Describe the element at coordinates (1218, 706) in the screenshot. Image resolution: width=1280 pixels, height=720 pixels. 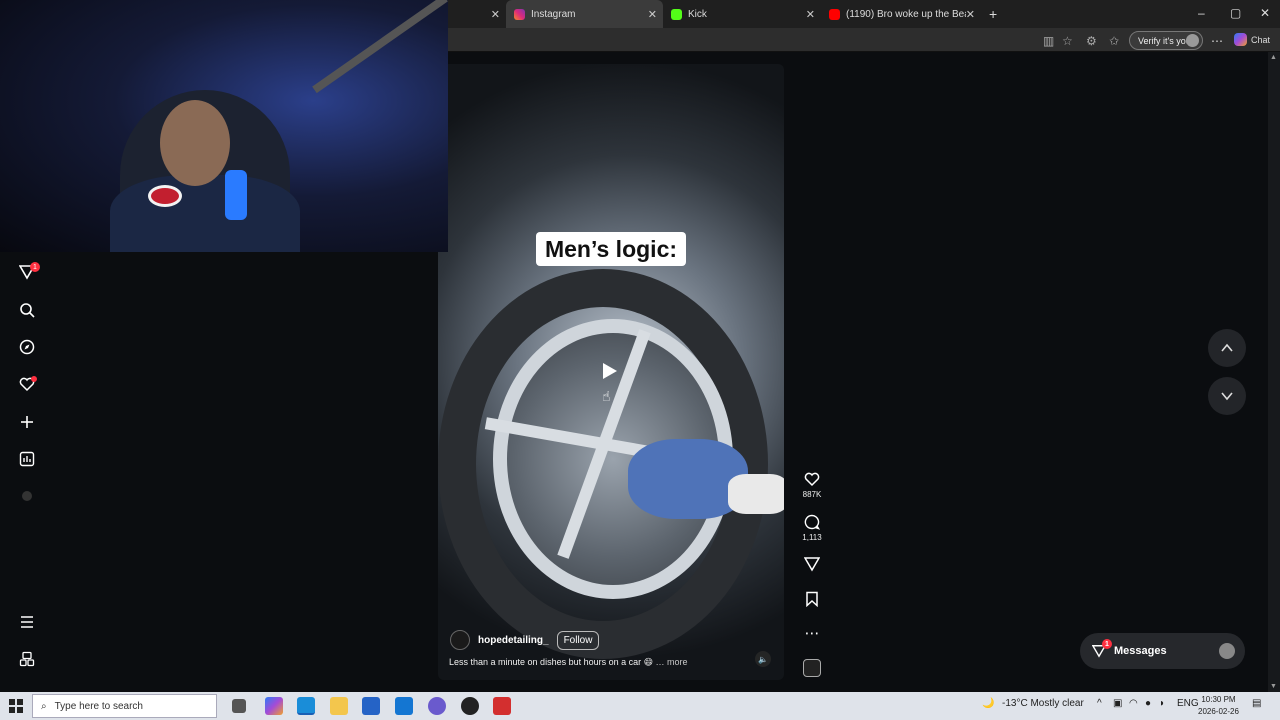
I see `taskbar-clock: 10:30 PM 2026-02-26` at that location.